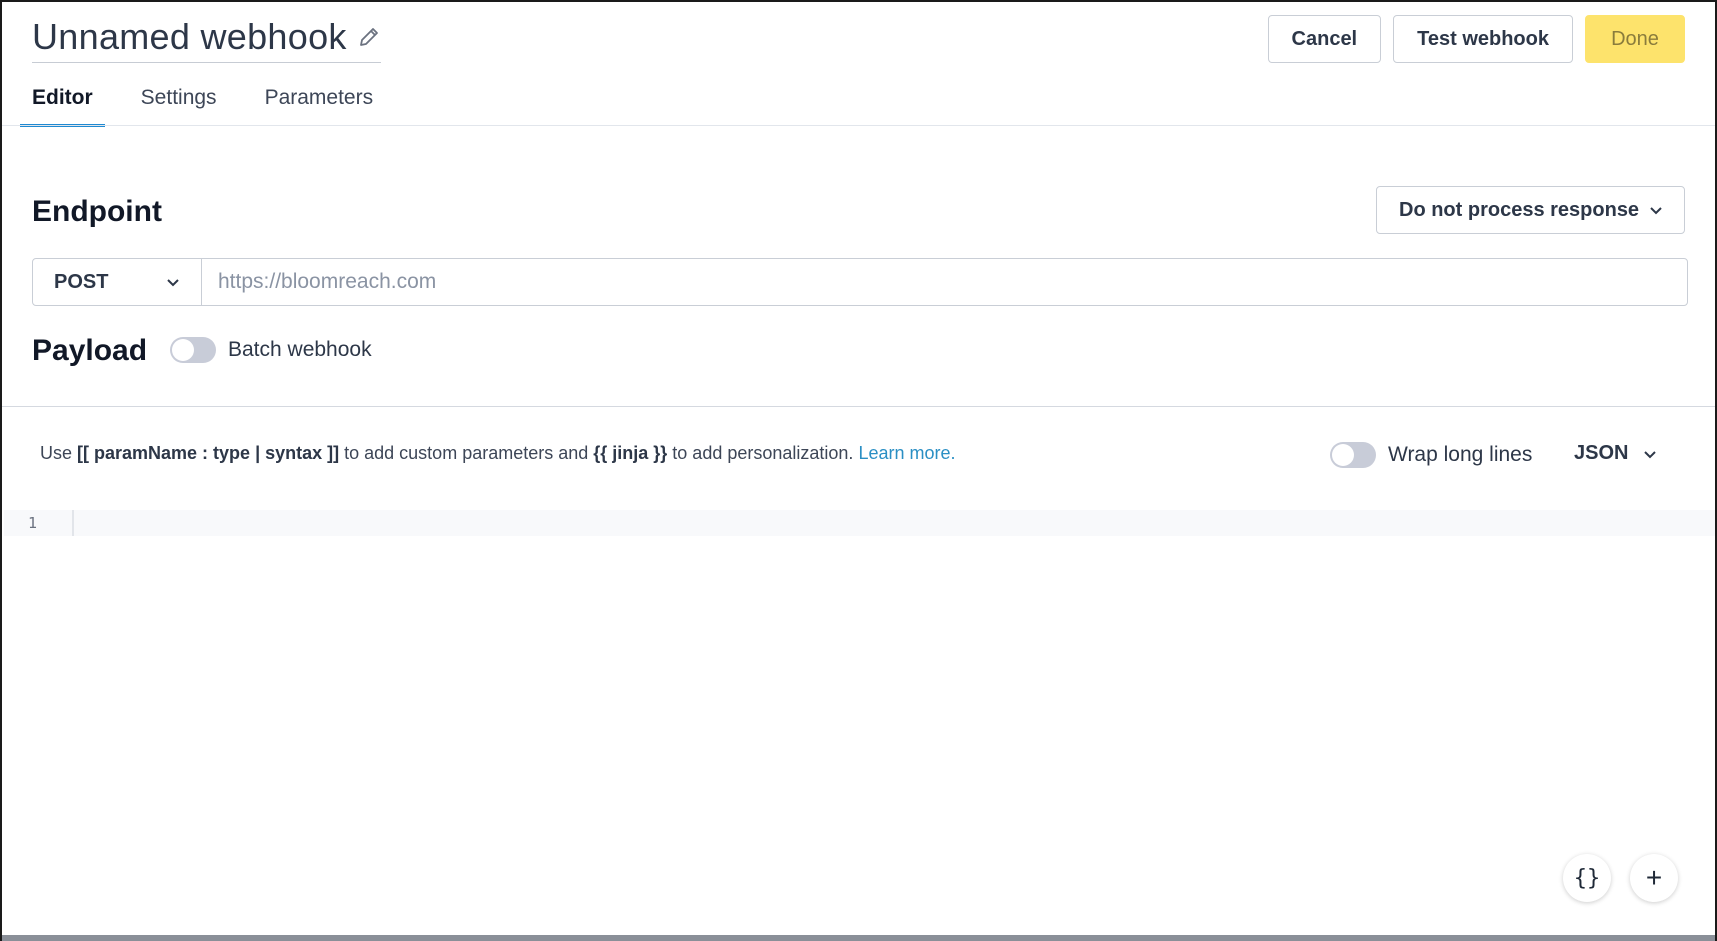  Describe the element at coordinates (97, 211) in the screenshot. I see `endpoint-heading: Endpoint` at that location.